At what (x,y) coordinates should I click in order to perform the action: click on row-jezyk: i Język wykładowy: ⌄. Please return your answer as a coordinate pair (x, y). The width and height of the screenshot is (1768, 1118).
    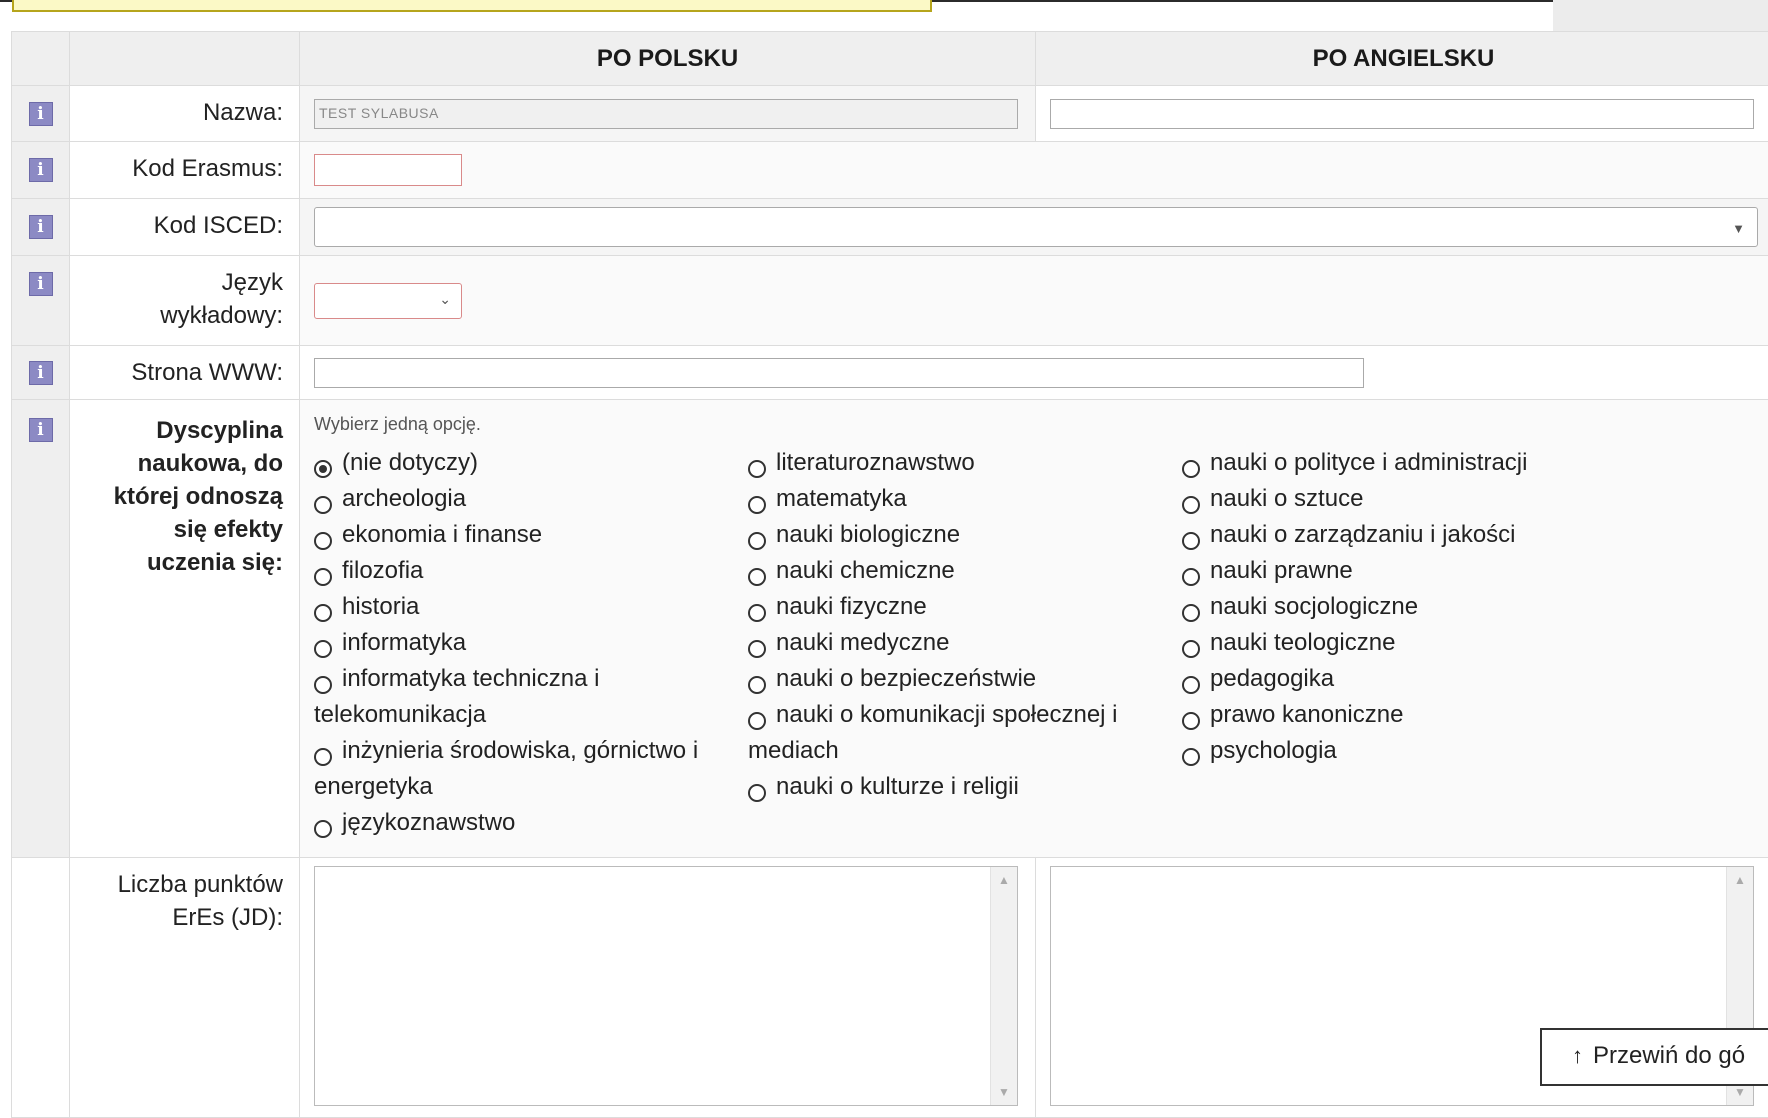
    Looking at the image, I should click on (890, 301).